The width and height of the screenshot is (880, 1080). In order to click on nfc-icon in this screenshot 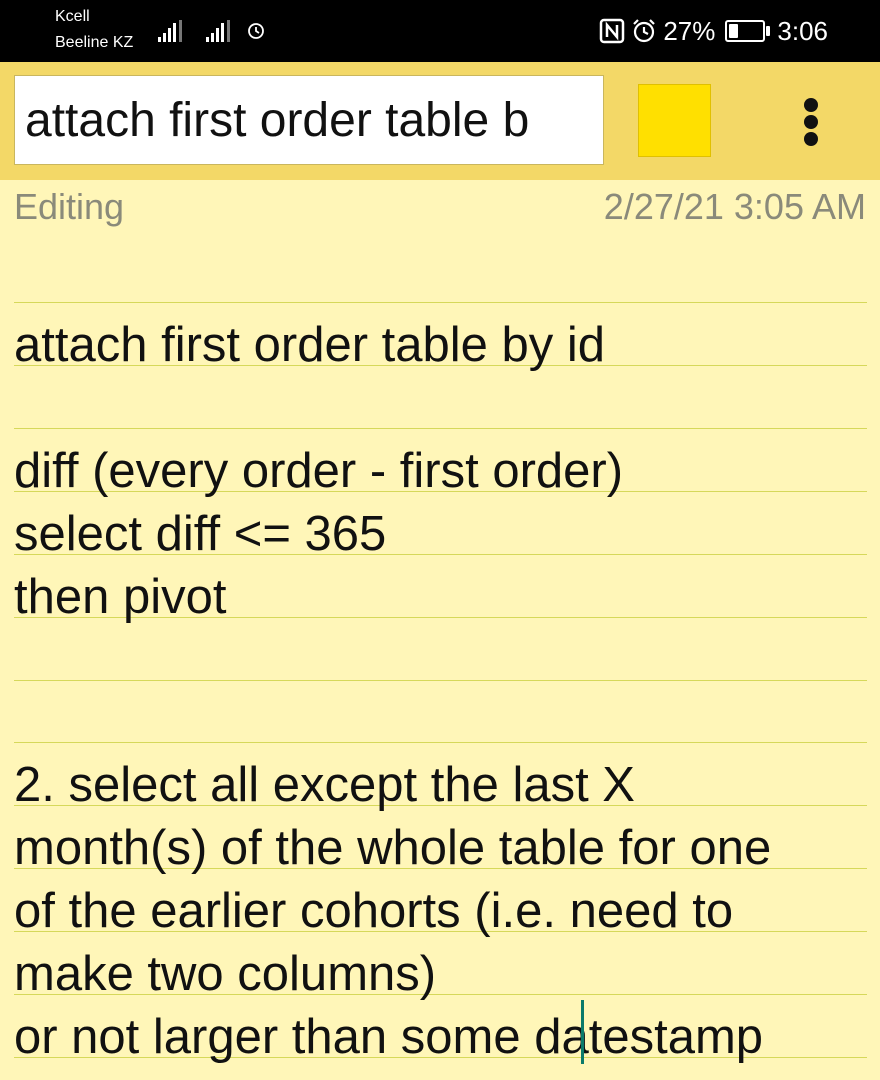, I will do `click(612, 31)`.